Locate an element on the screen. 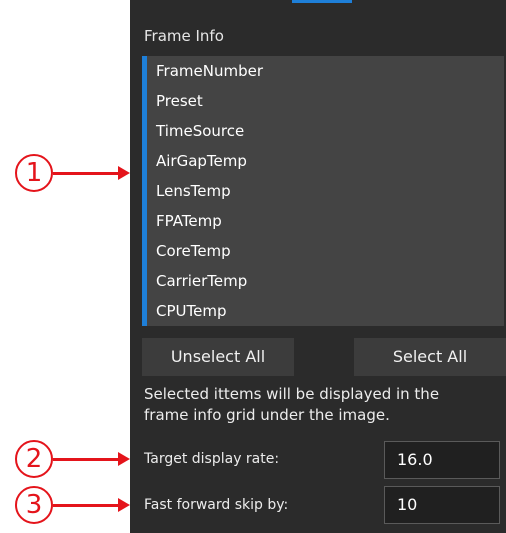  list-item: CPUTemp is located at coordinates (325, 311).